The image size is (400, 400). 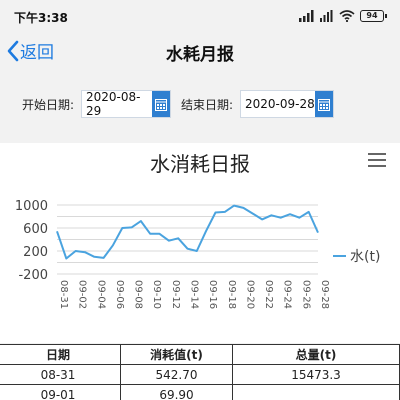 I want to click on table-header-row: 日期 消耗值(t) 总量(t), so click(x=200, y=354).